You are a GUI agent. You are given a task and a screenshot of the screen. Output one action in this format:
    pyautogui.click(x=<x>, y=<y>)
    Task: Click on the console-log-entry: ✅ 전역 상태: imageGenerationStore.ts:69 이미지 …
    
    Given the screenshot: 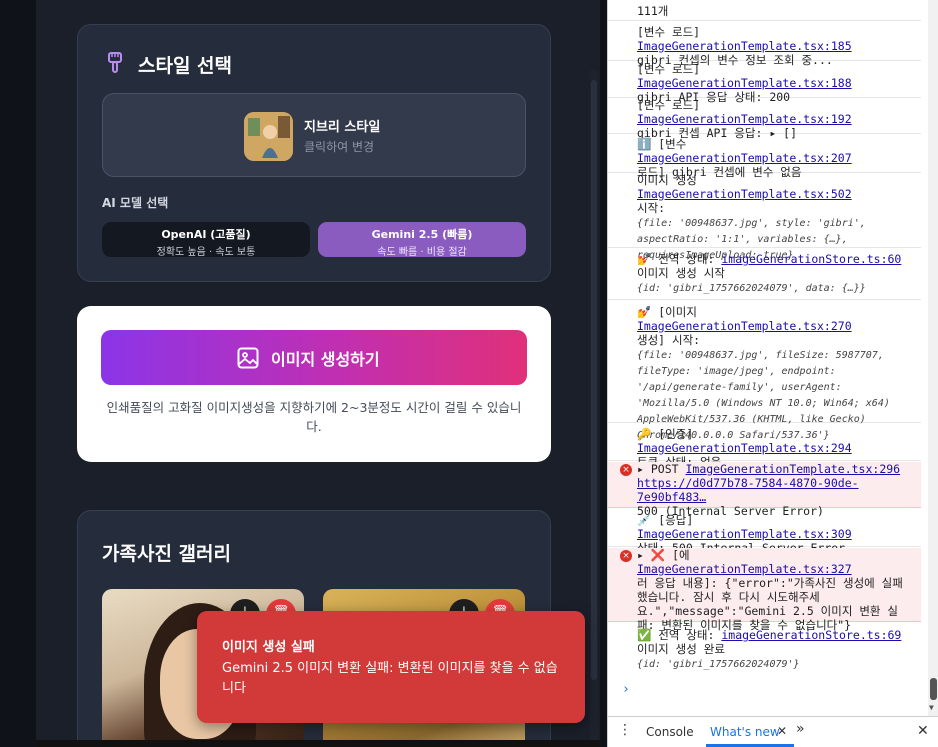 What is the action you would take?
    pyautogui.click(x=764, y=652)
    